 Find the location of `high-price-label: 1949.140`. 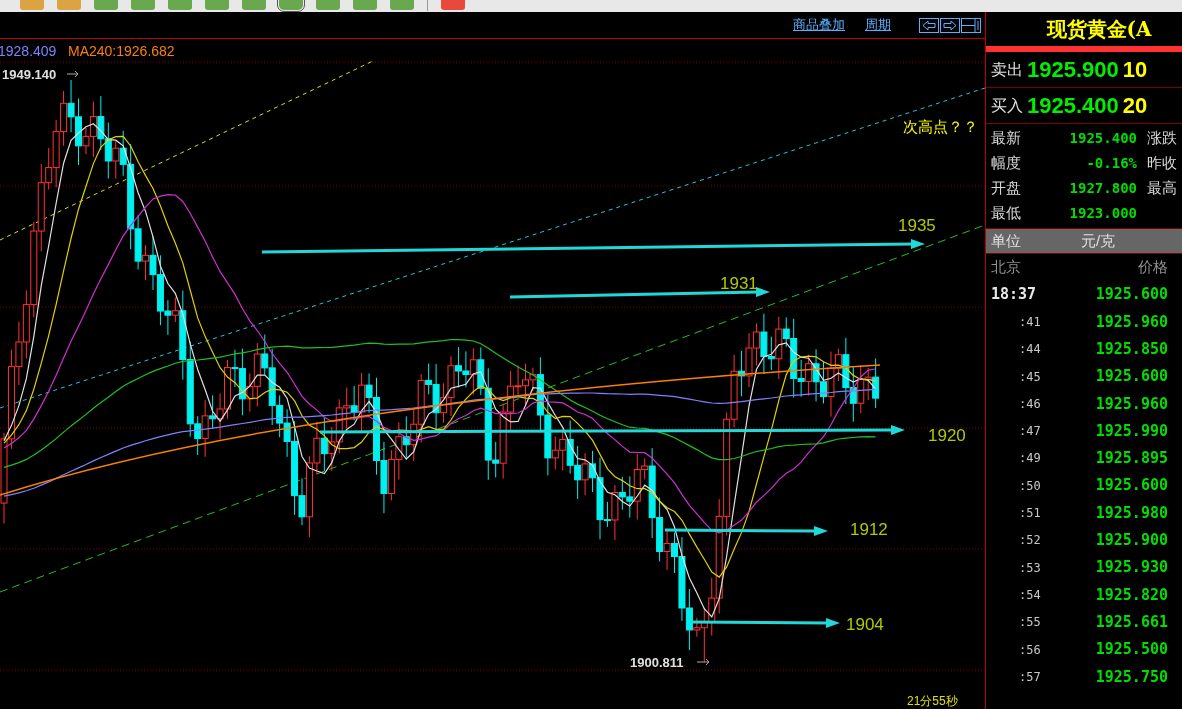

high-price-label: 1949.140 is located at coordinates (29, 74).